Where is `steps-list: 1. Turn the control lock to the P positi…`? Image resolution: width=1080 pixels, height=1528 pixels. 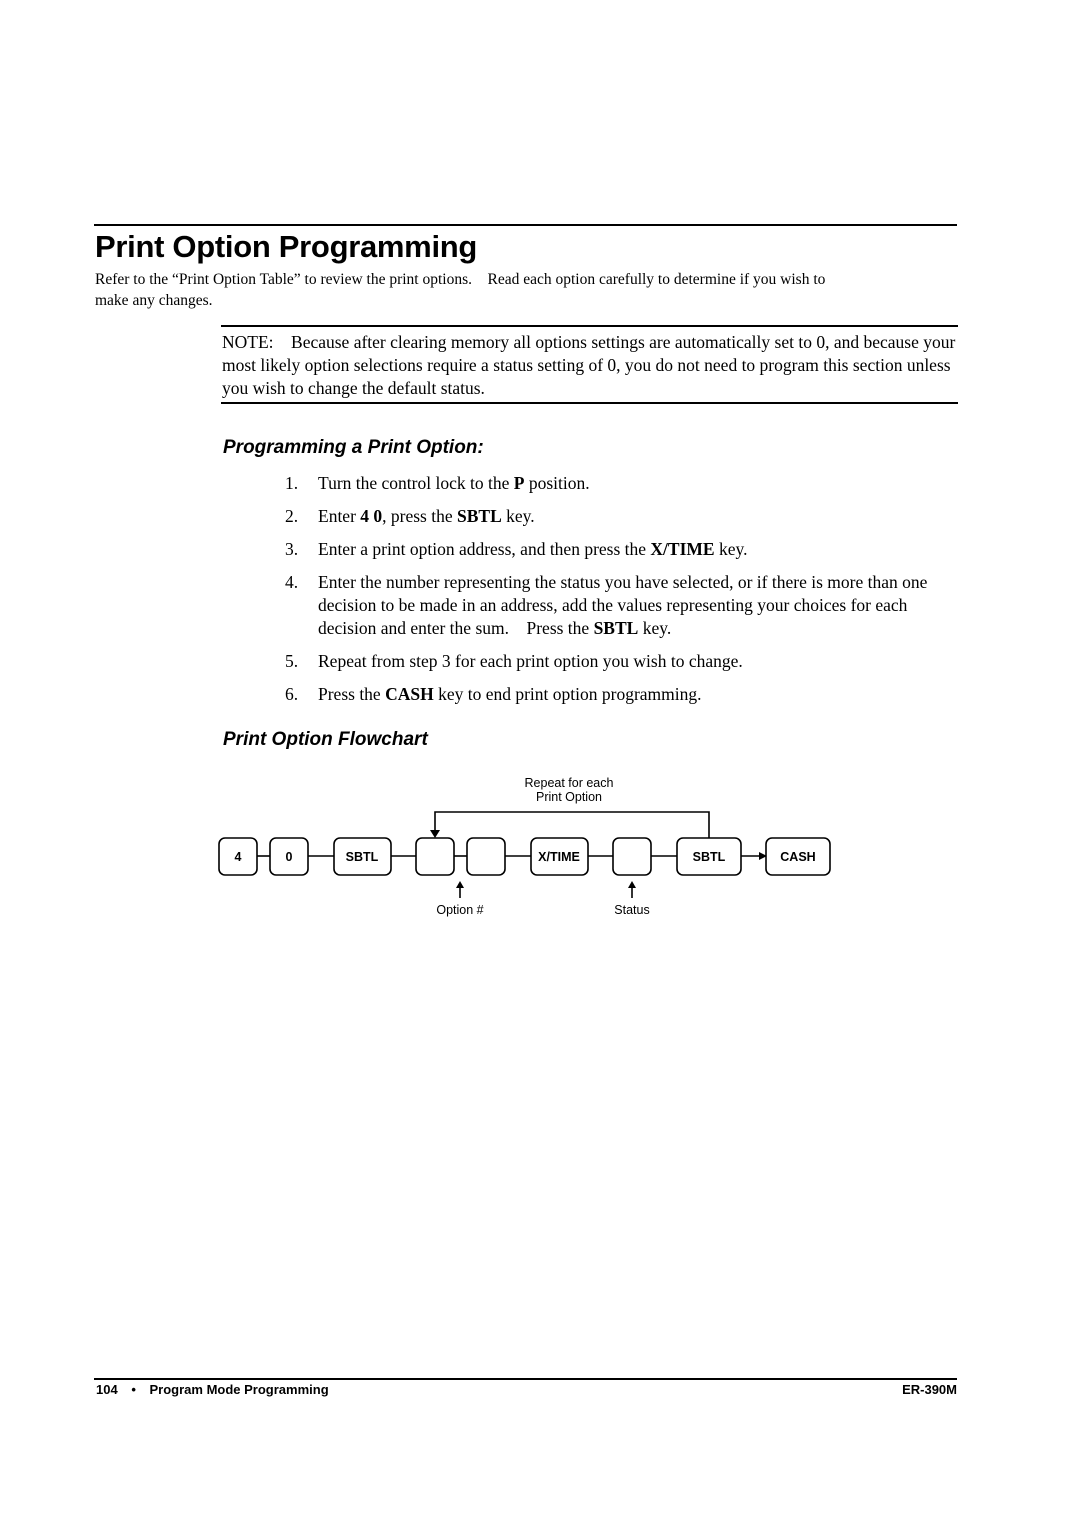
steps-list: 1. Turn the control lock to the P positi… is located at coordinates (615, 594).